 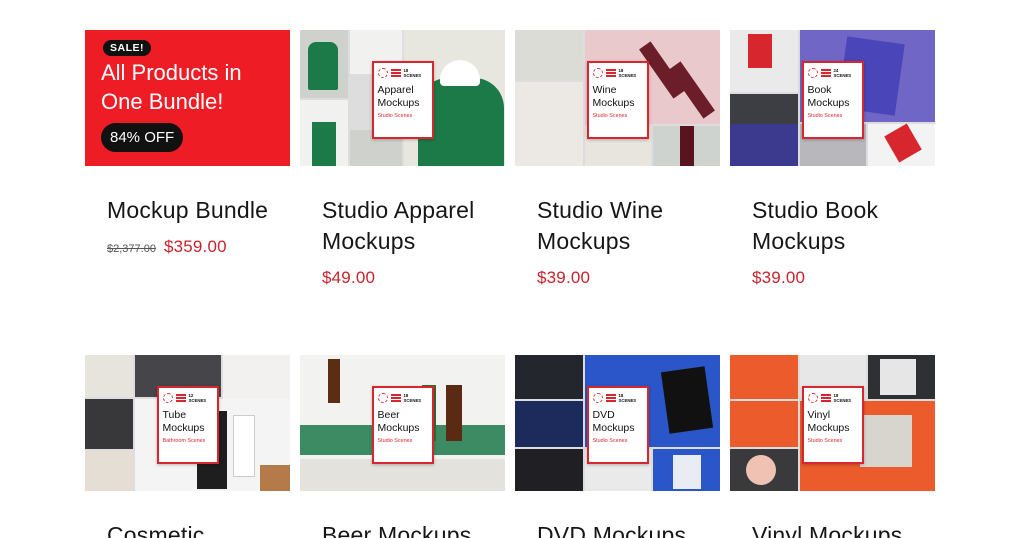 What do you see at coordinates (402, 226) in the screenshot?
I see `product-title: Studio Apparel Mockups` at bounding box center [402, 226].